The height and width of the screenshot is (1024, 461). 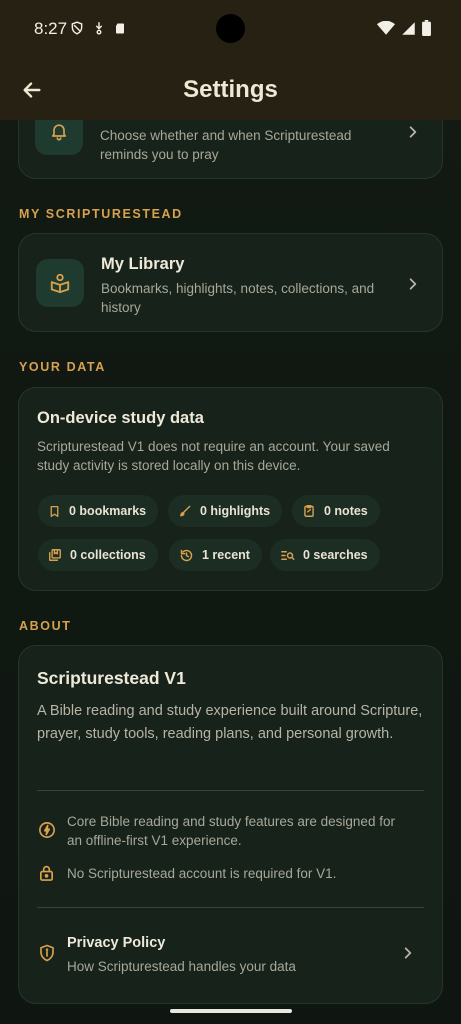 I want to click on page-title: Settings, so click(x=230, y=89).